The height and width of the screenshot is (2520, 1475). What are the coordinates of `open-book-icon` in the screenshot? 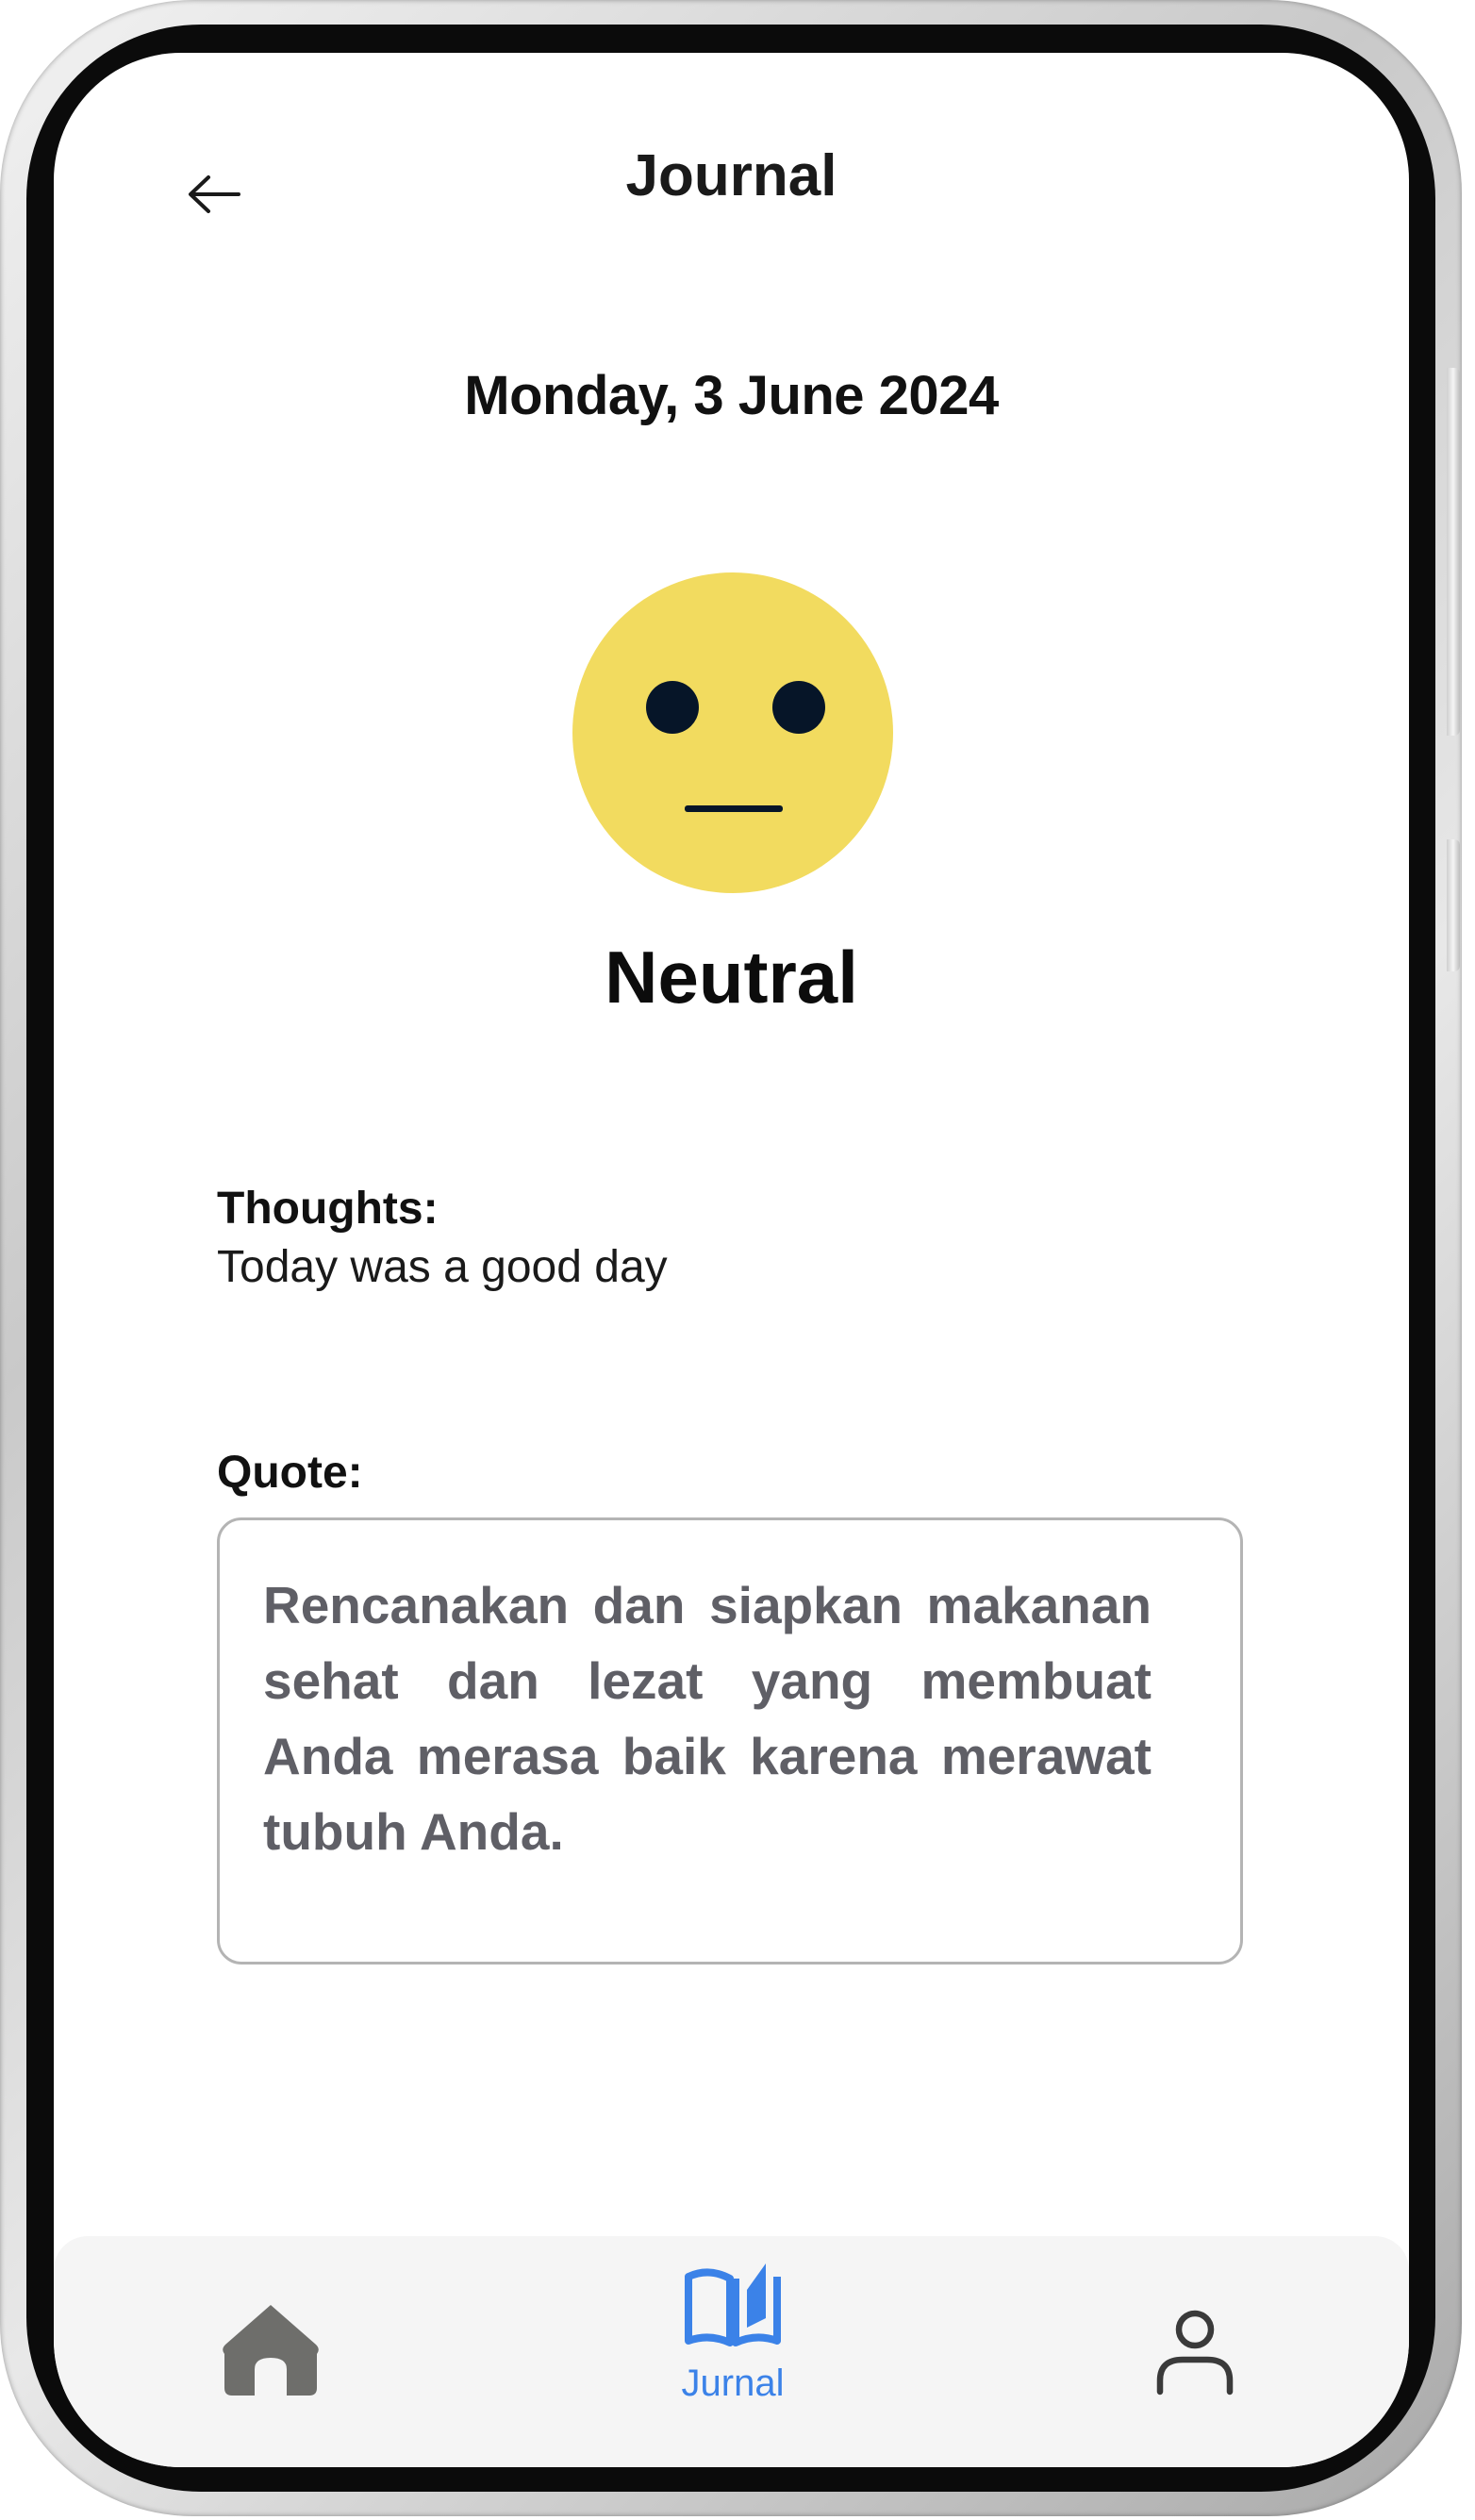 It's located at (733, 2304).